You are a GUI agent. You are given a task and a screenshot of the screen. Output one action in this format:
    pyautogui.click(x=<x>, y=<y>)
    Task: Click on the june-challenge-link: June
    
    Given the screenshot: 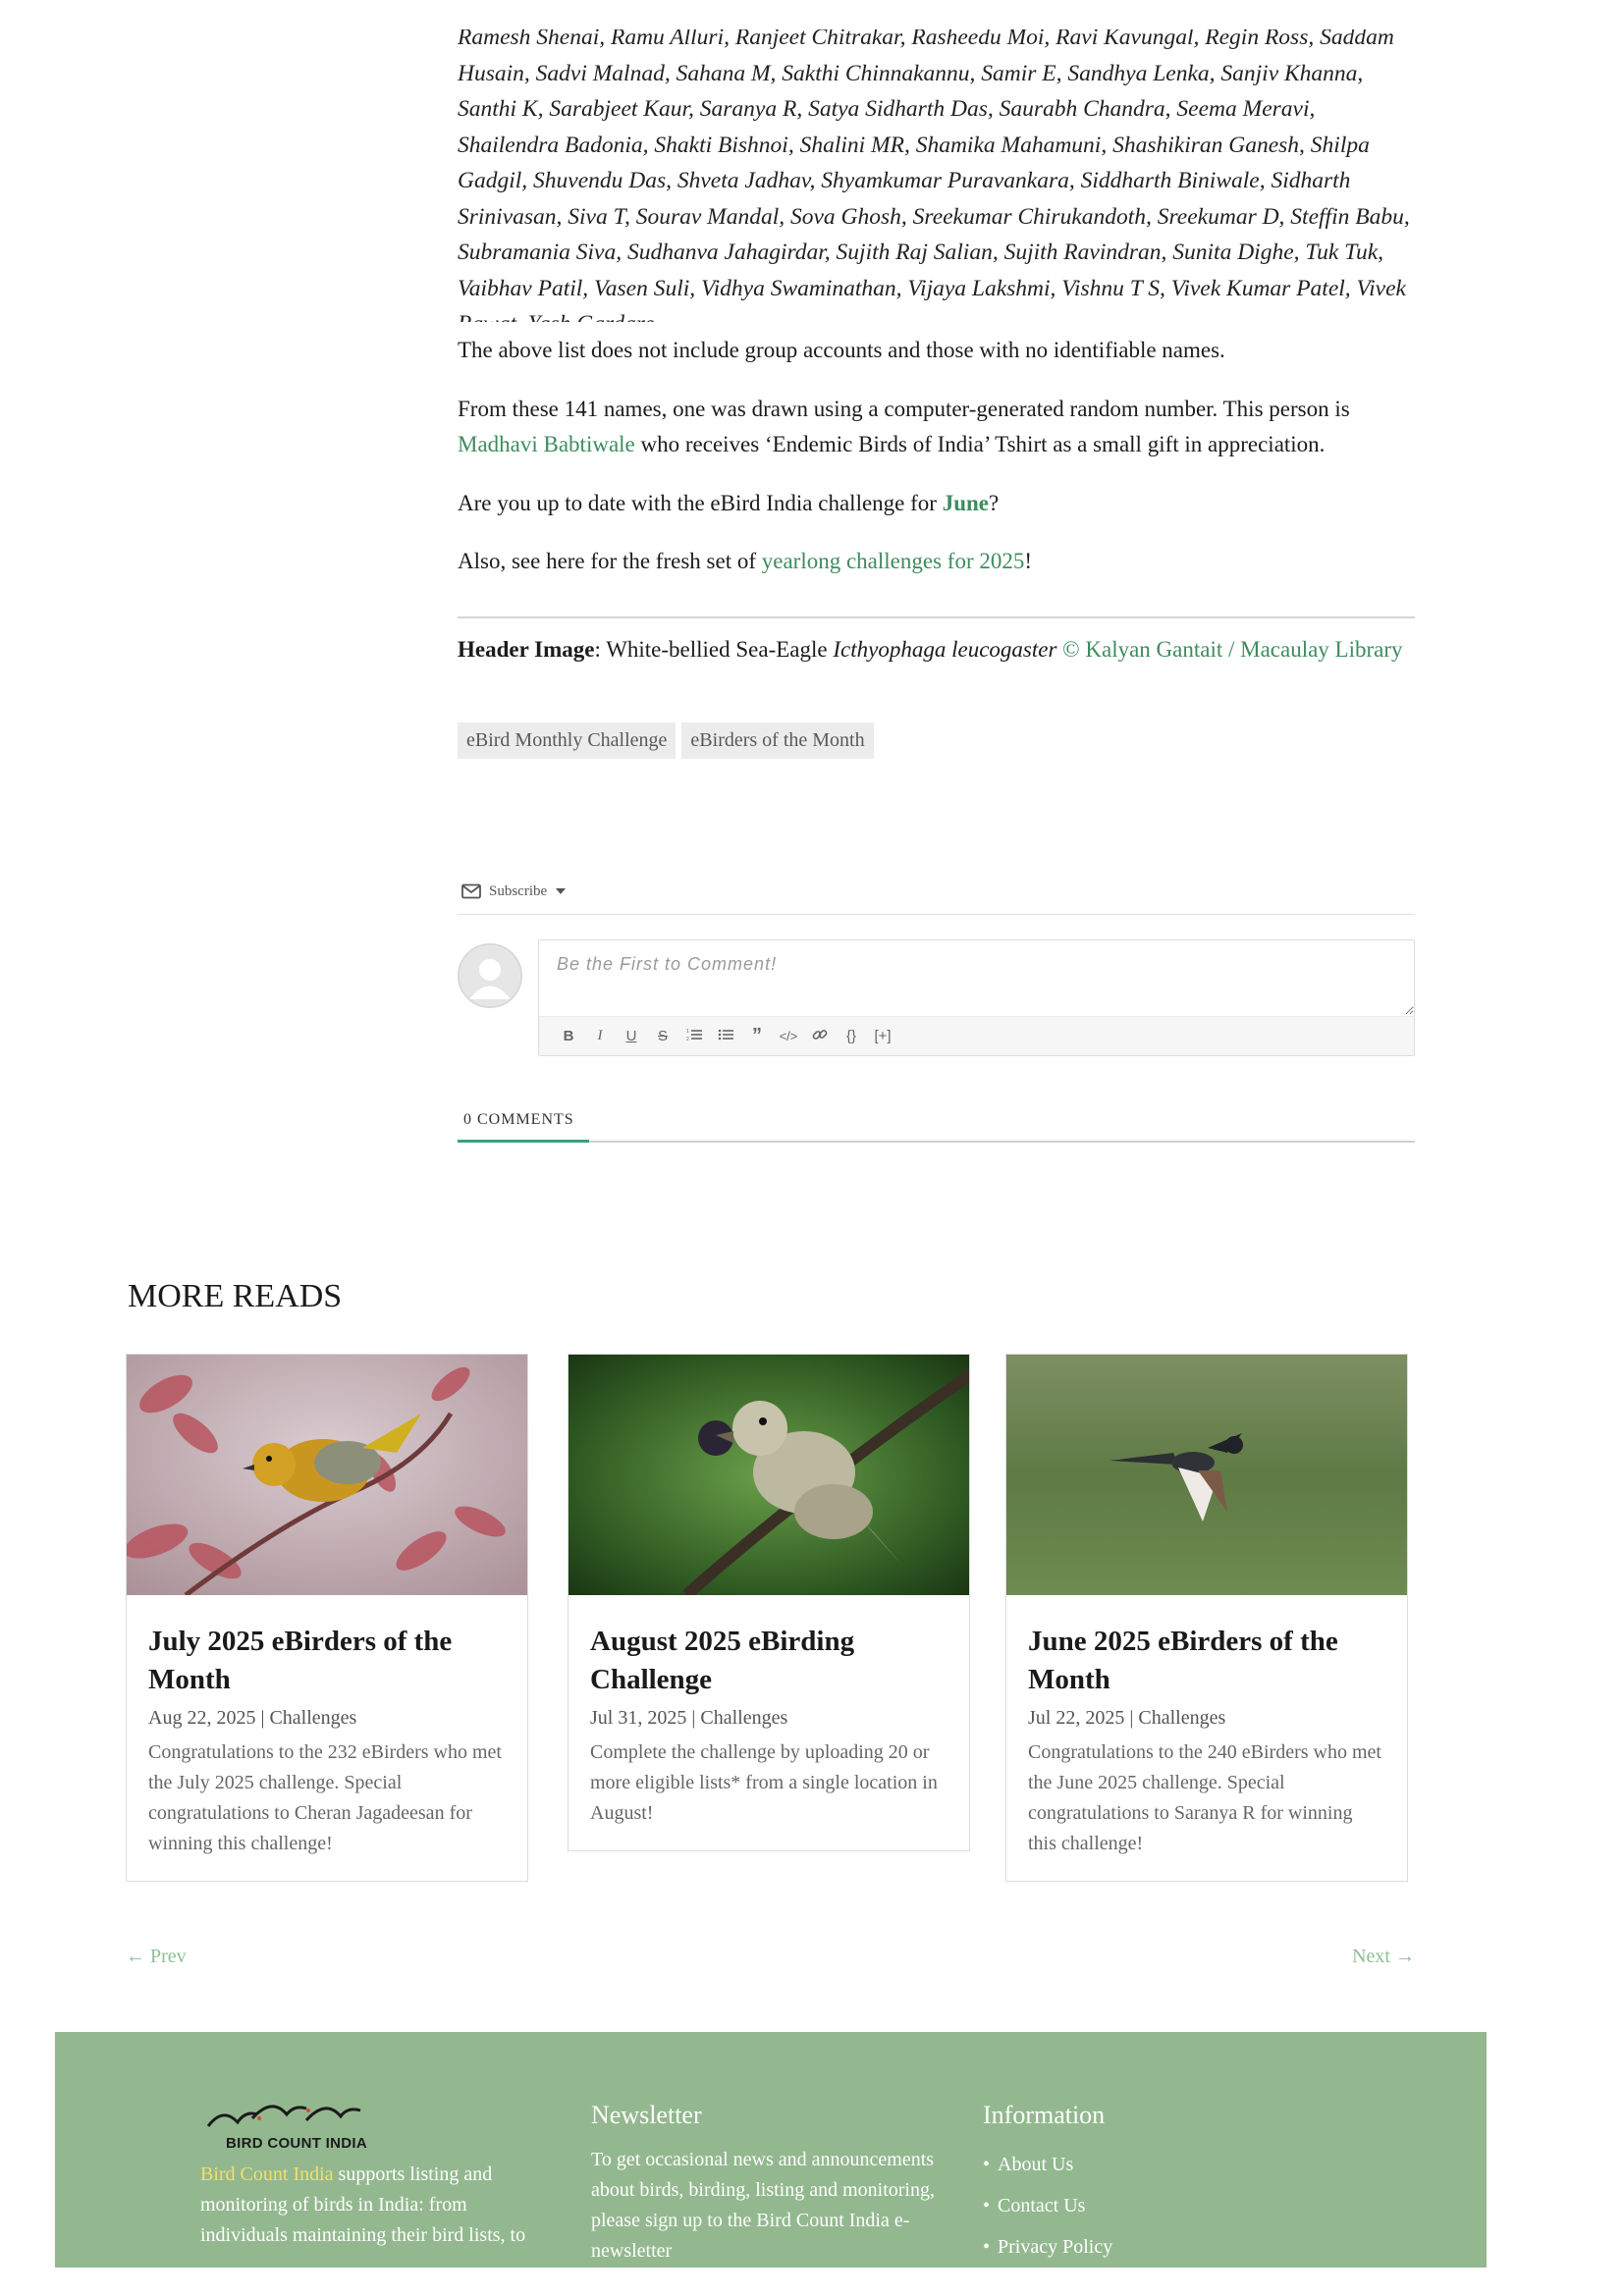 What is the action you would take?
    pyautogui.click(x=966, y=503)
    